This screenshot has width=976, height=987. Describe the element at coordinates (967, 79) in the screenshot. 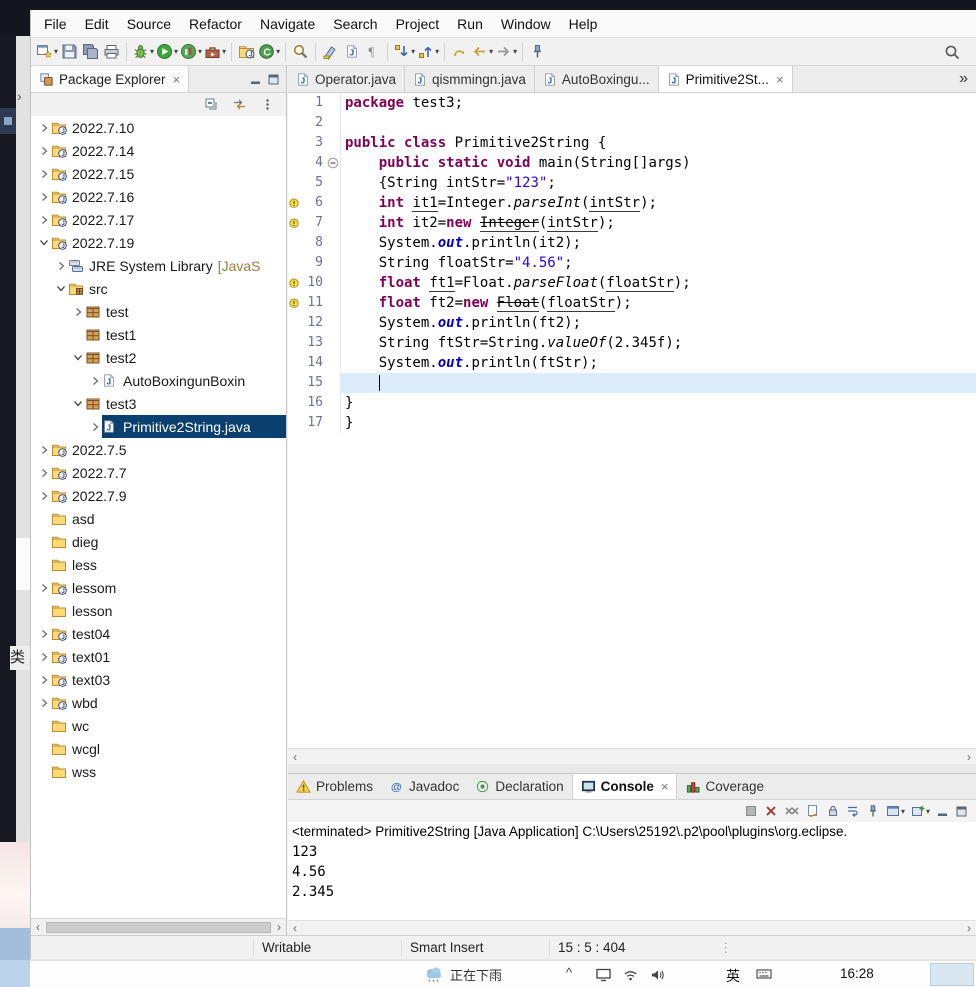

I see `tab-overflow-indicator: »` at that location.